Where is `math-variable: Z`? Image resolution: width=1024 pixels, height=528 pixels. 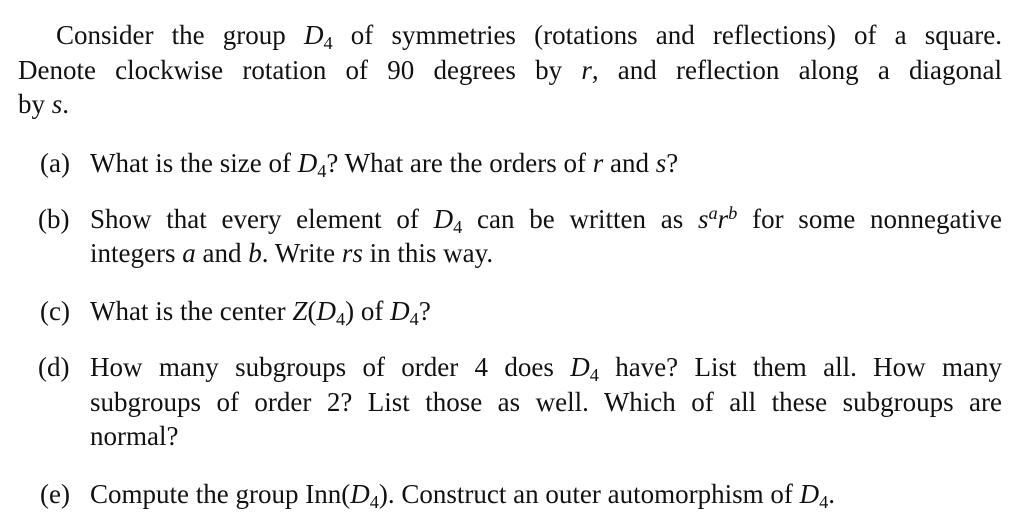
math-variable: Z is located at coordinates (300, 311).